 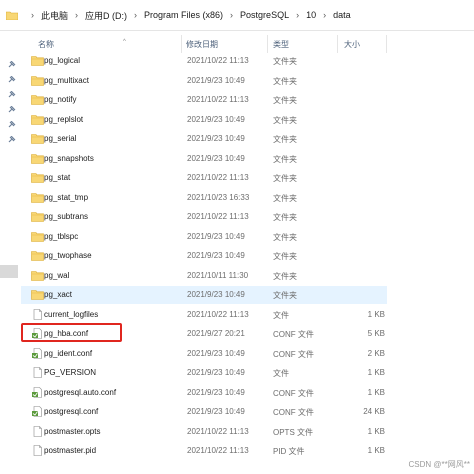 I want to click on file-row: current_logfiles 2021/10/22 11:13 文件 1 KB, so click(x=204, y=315).